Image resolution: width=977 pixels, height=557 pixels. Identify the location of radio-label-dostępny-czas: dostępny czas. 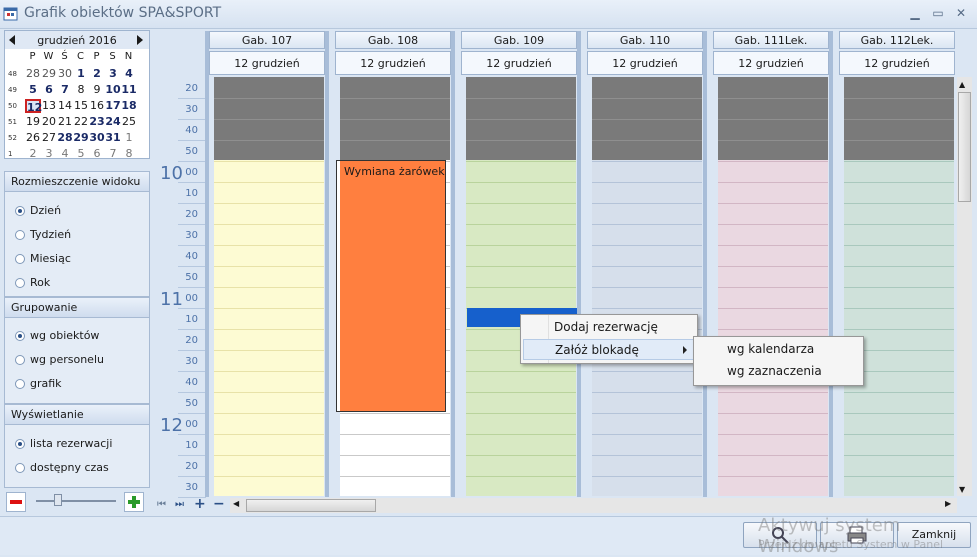
(69, 467).